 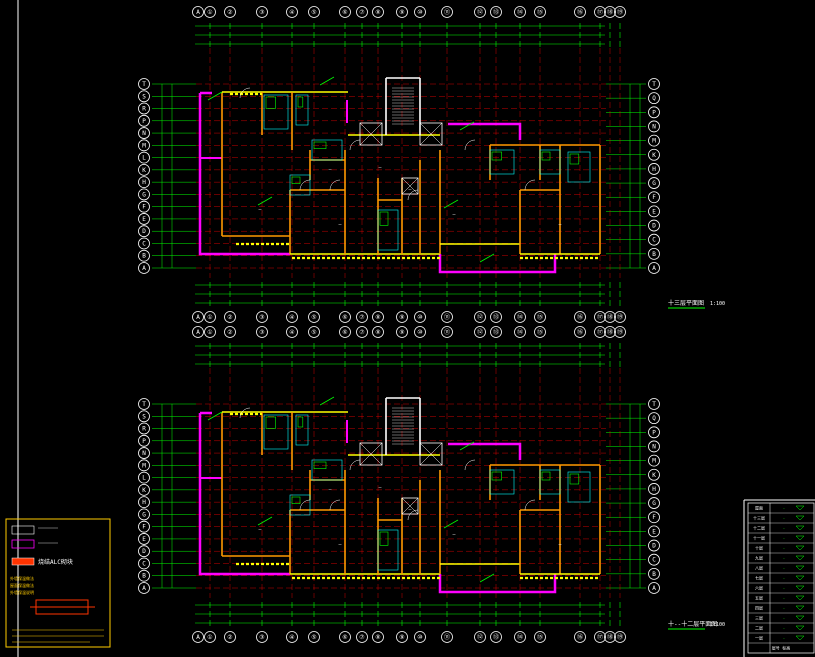 I want to click on elev-value-2: -, so click(x=784, y=528).